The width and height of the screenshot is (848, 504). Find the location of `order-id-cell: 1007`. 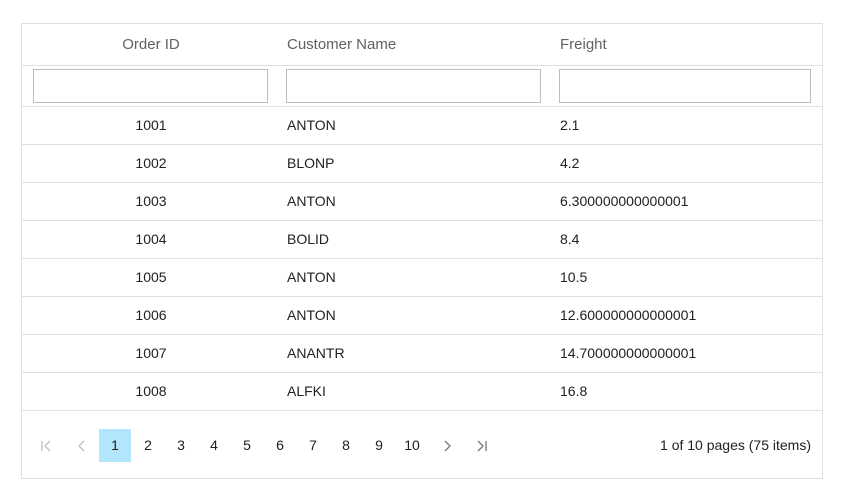

order-id-cell: 1007 is located at coordinates (151, 353).